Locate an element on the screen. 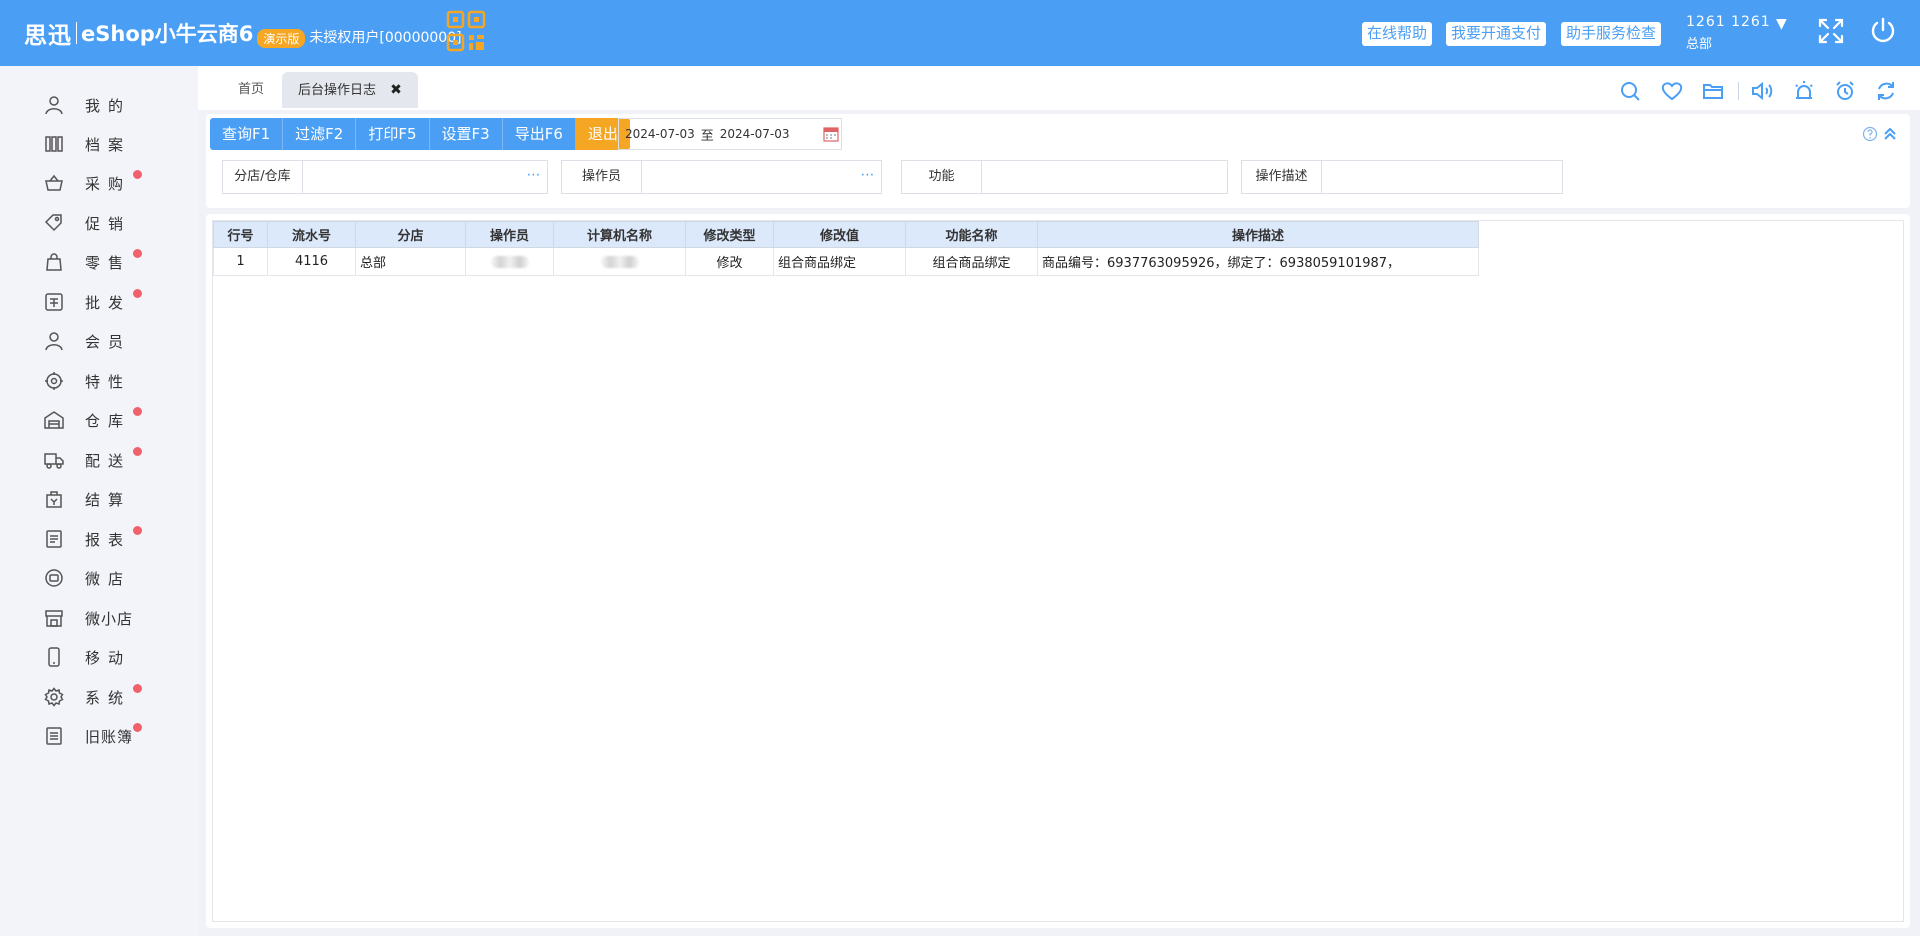  close-icon: ✖ is located at coordinates (396, 90).